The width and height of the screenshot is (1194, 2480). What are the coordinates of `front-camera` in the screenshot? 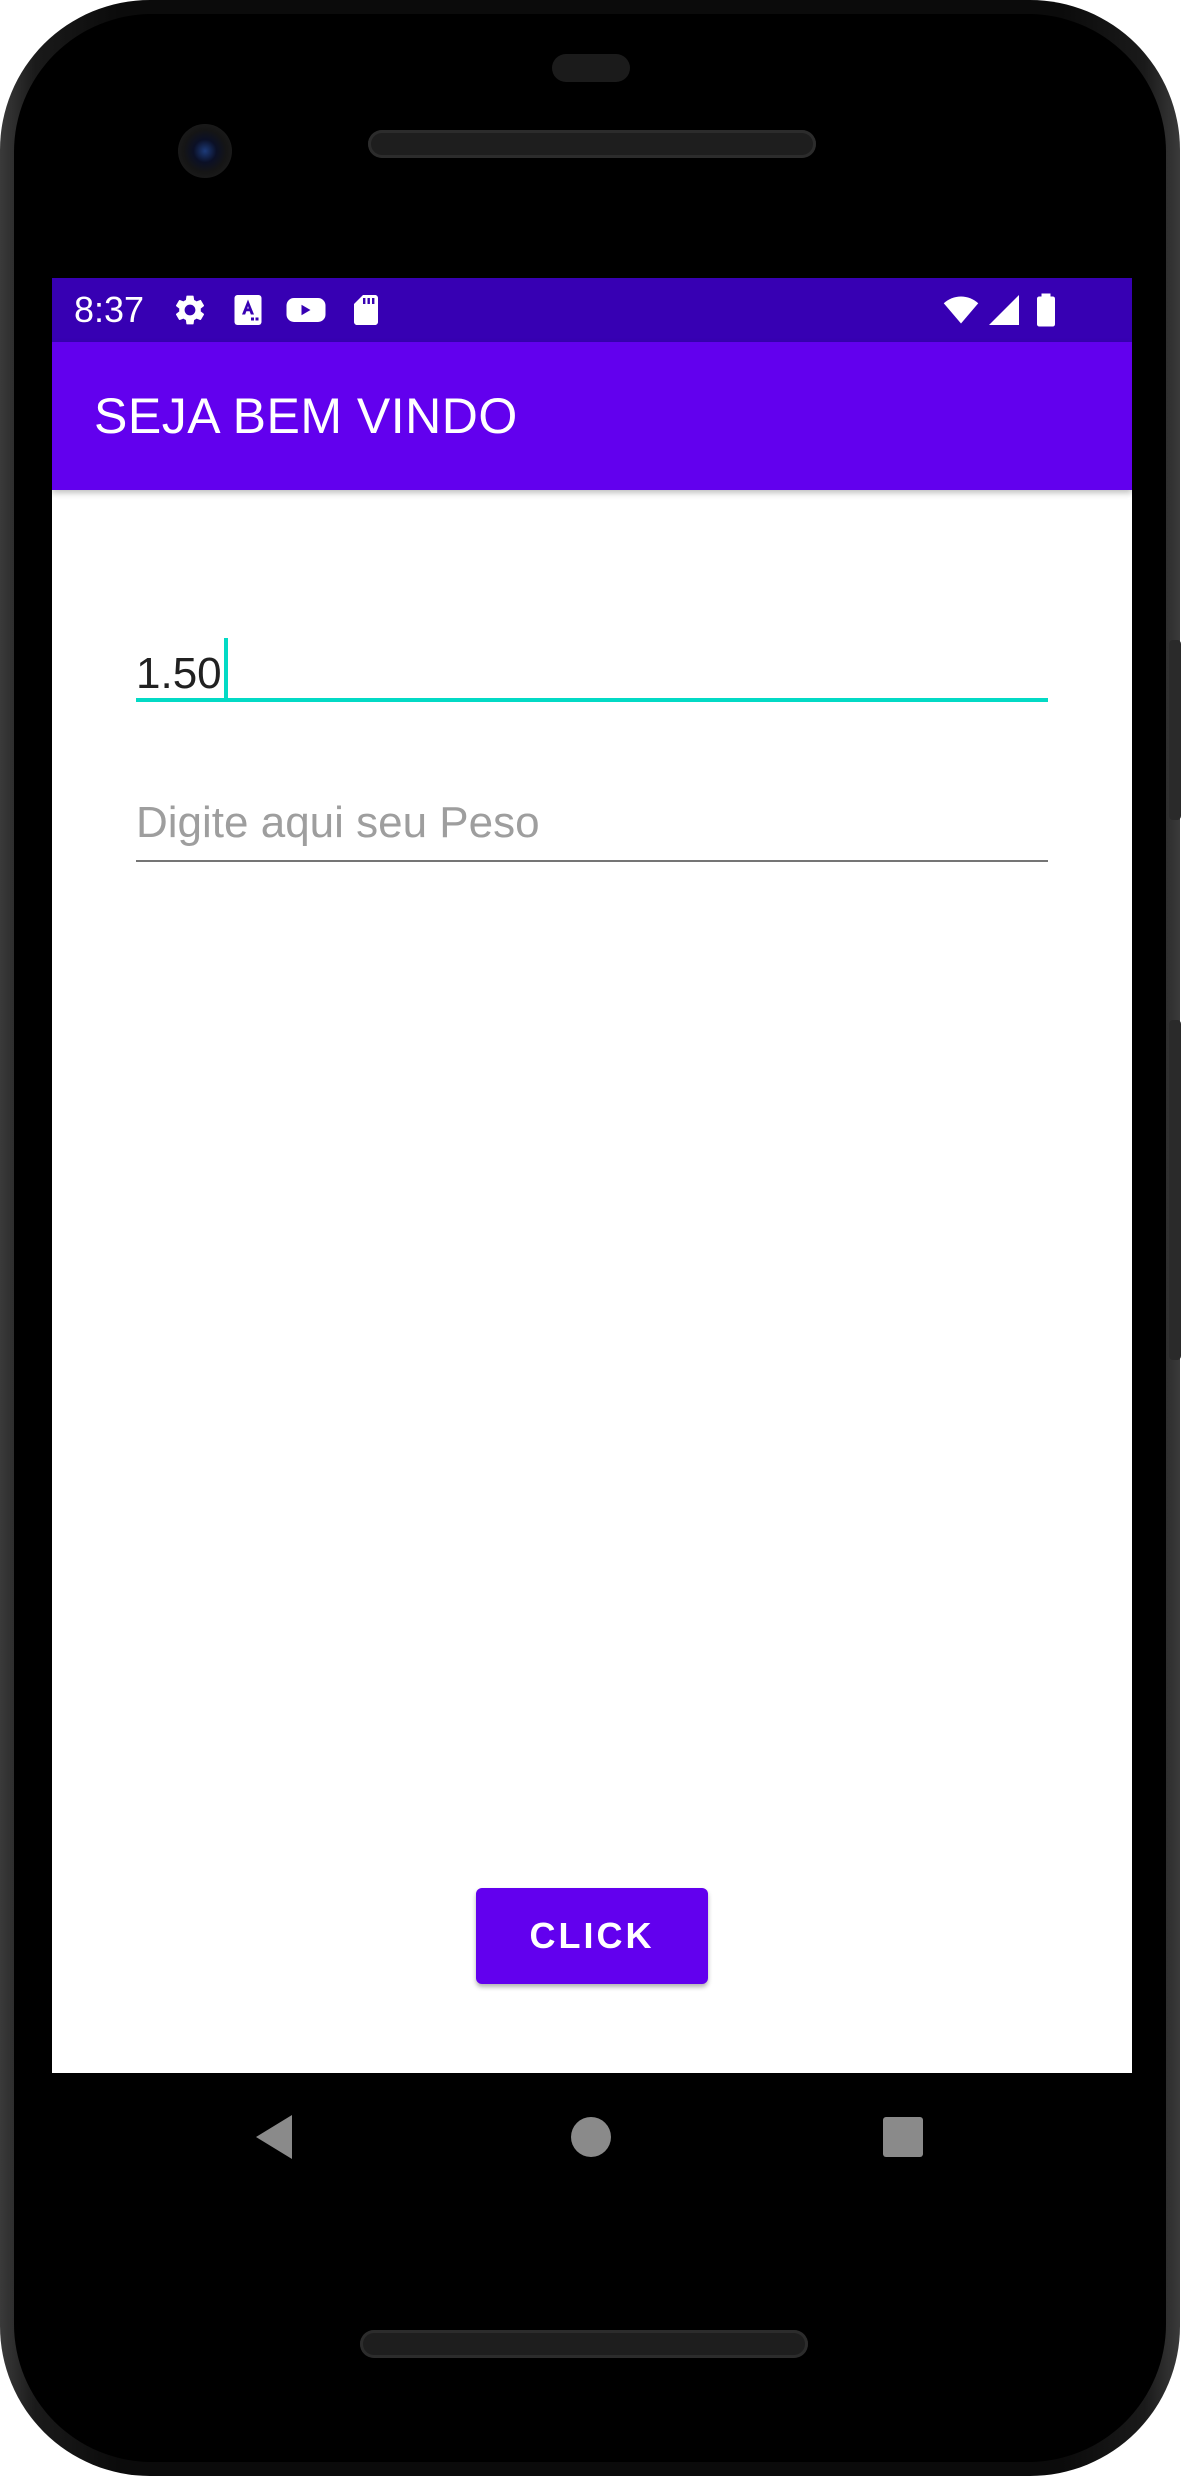 It's located at (205, 151).